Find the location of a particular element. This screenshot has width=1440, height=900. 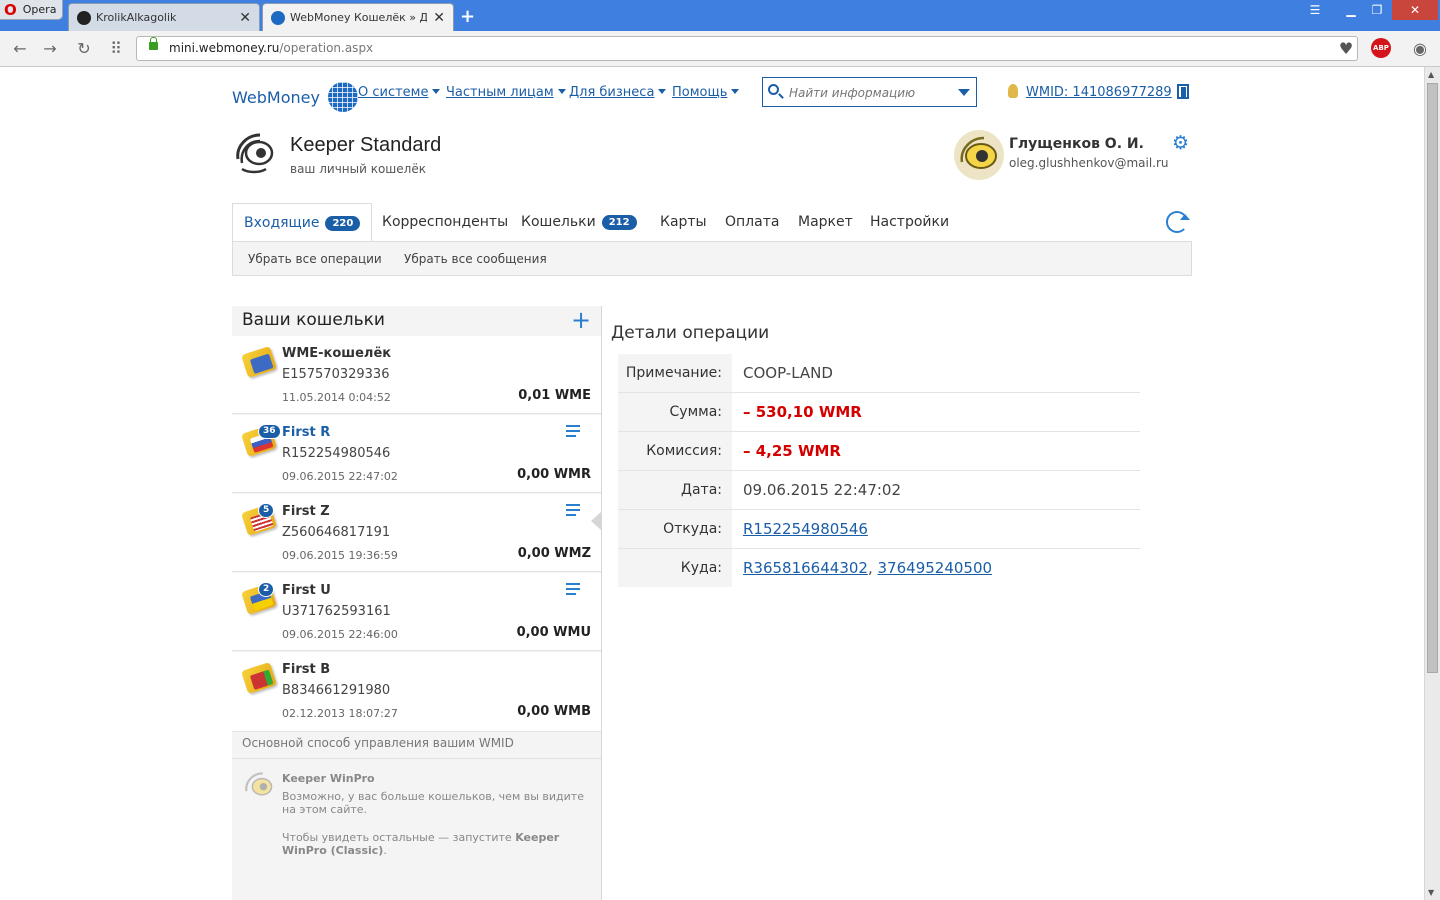

tab-settings-label: Настройки is located at coordinates (910, 222).